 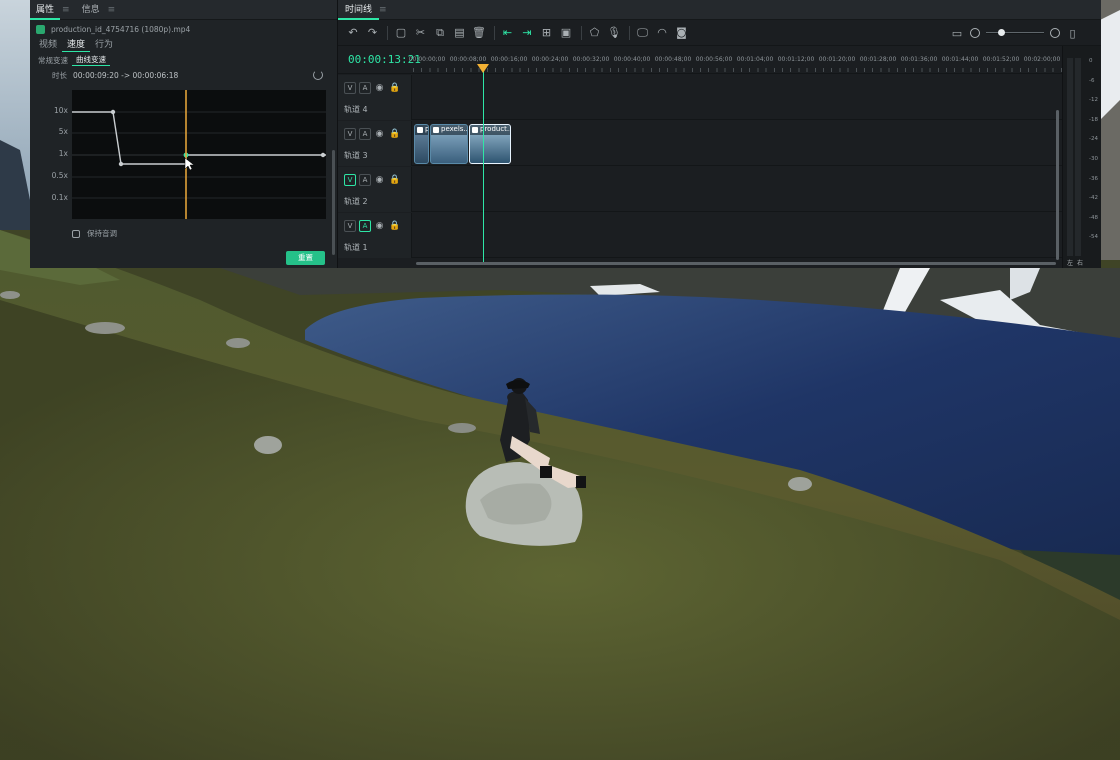 What do you see at coordinates (112, 10) in the screenshot?
I see `info-menu-icon: ≡` at bounding box center [112, 10].